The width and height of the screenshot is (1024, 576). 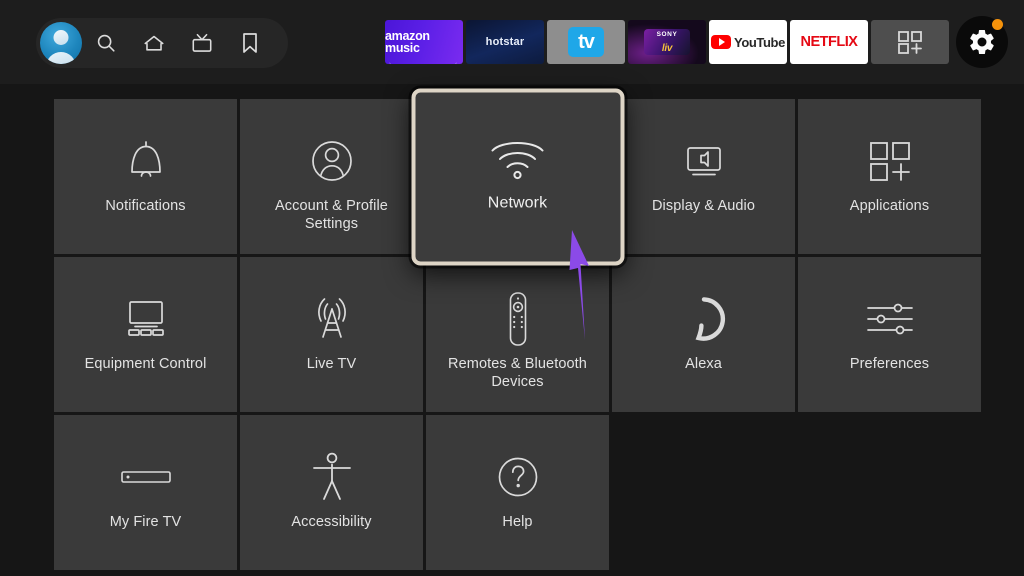 I want to click on settings-tile-label: Account & Profile Settings, so click(x=331, y=215).